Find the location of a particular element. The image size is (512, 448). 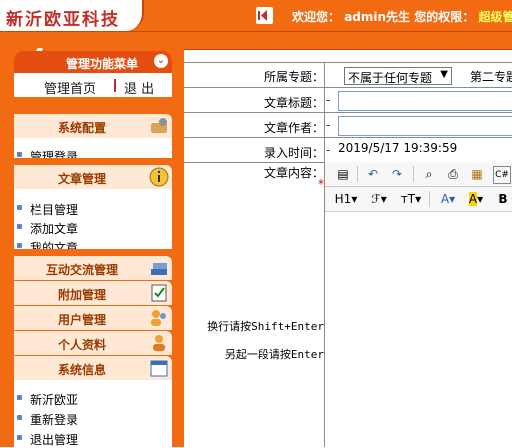

redo-icon: ↷ is located at coordinates (397, 174).